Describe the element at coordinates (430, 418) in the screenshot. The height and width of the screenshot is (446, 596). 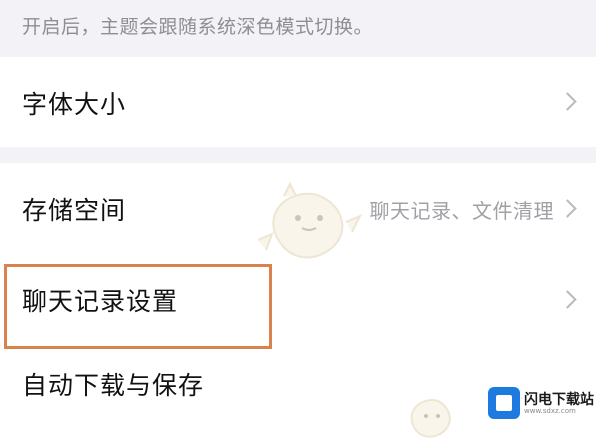
I see `watermark-mascot-small-icon` at that location.